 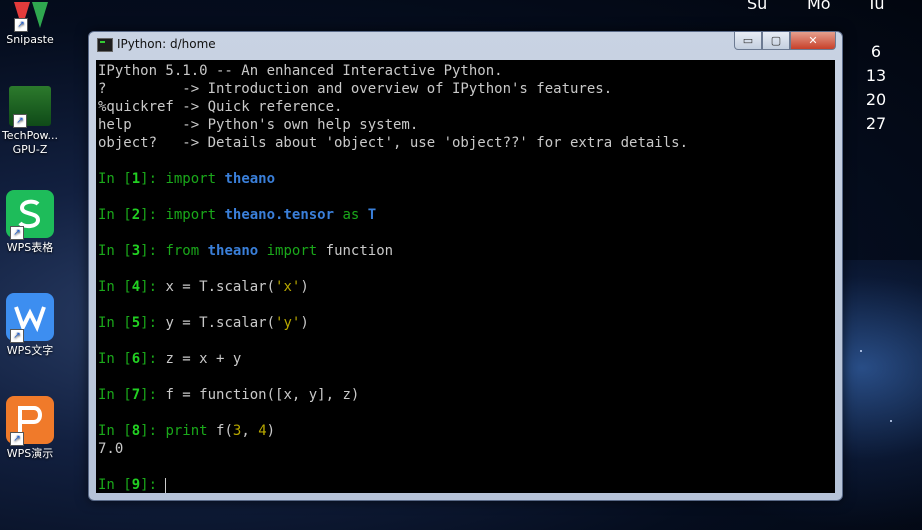 I want to click on desktop-icon-gpuz: ↗ TechPow... GPU-Z, so click(x=30, y=121).